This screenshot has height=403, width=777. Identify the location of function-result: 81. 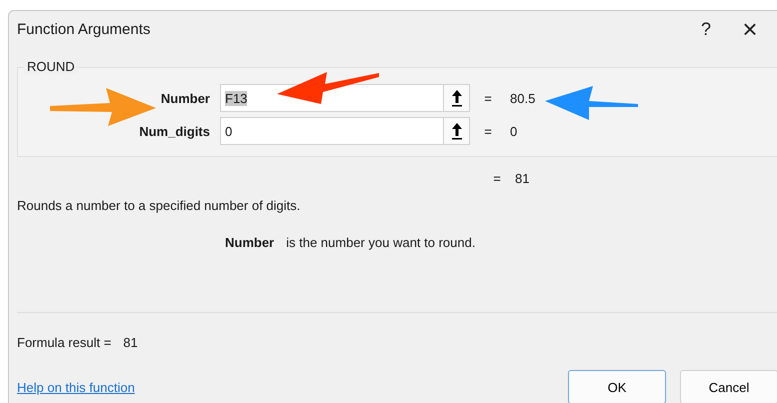
(522, 178).